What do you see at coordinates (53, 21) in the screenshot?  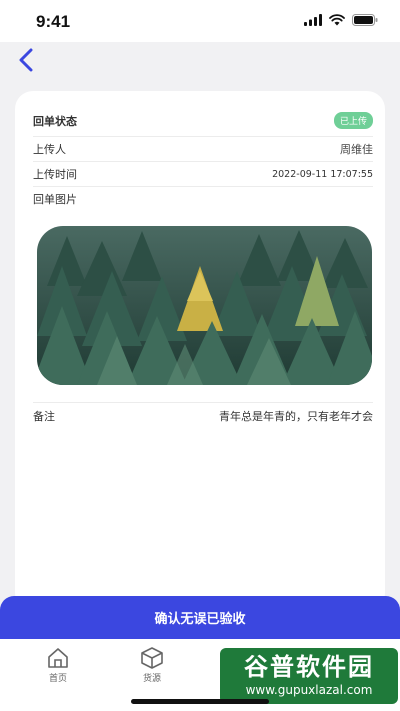 I see `status-time: 9:41` at bounding box center [53, 21].